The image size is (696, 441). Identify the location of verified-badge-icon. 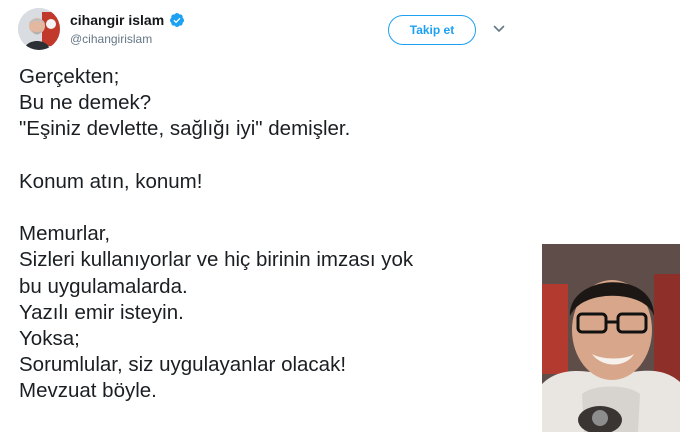
(177, 20).